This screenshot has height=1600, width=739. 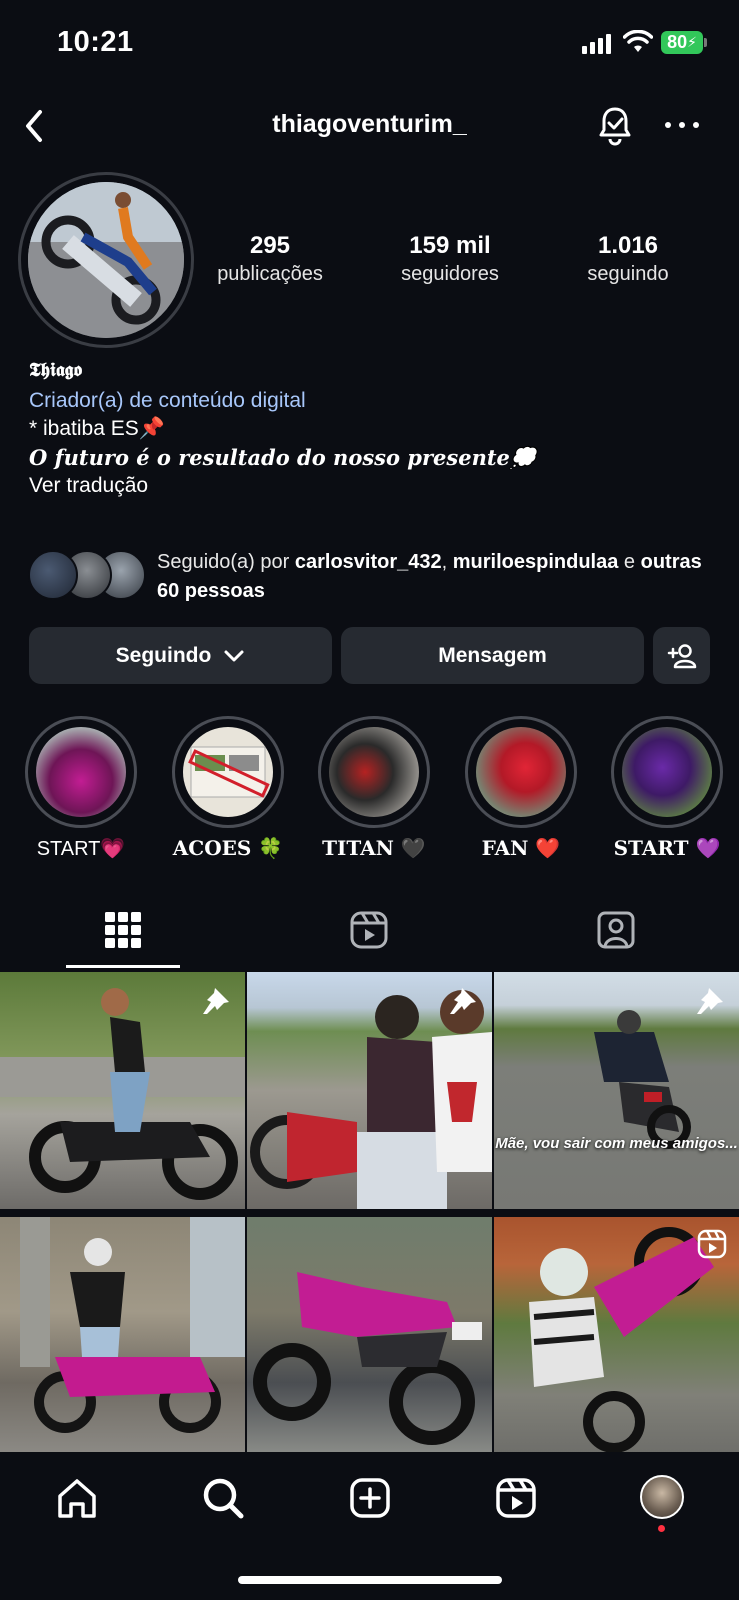 I want to click on see-translation-link: Ver tradução, so click(x=88, y=486).